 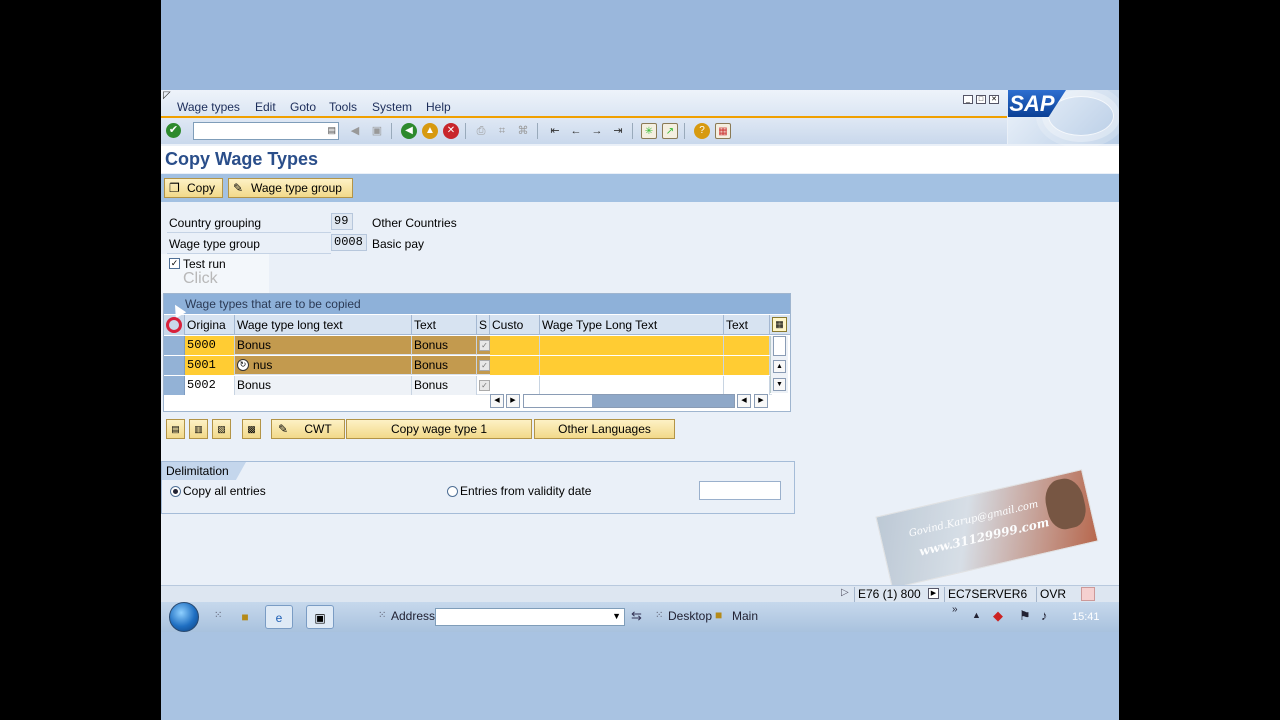 I want to click on pdf-icon: ◆, so click(x=998, y=616).